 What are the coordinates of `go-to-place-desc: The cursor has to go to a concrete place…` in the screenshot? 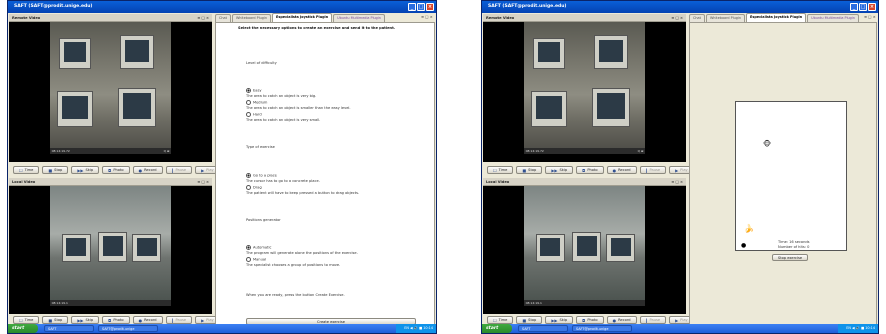 It's located at (283, 181).